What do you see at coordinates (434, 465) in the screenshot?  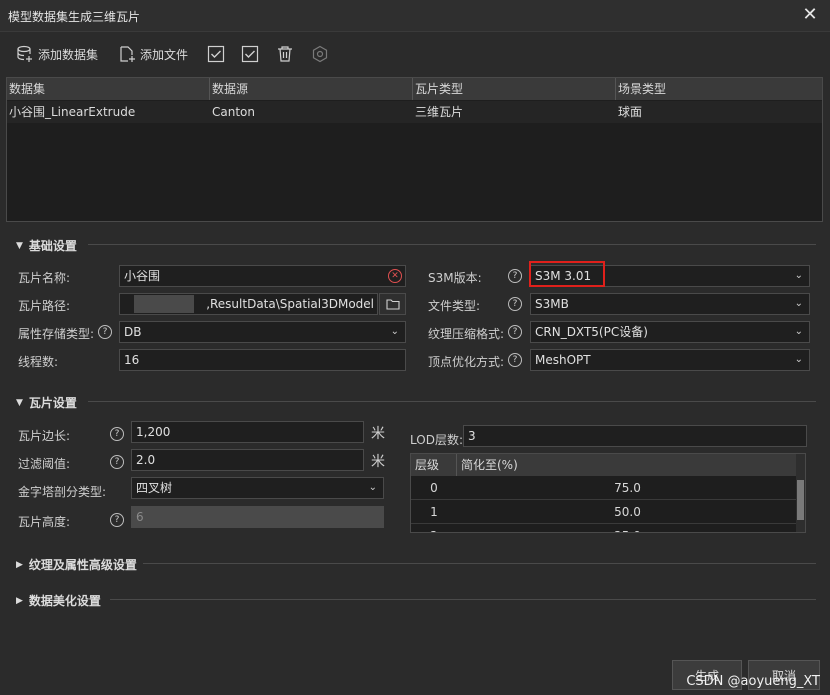 I see `column-header: 层级` at bounding box center [434, 465].